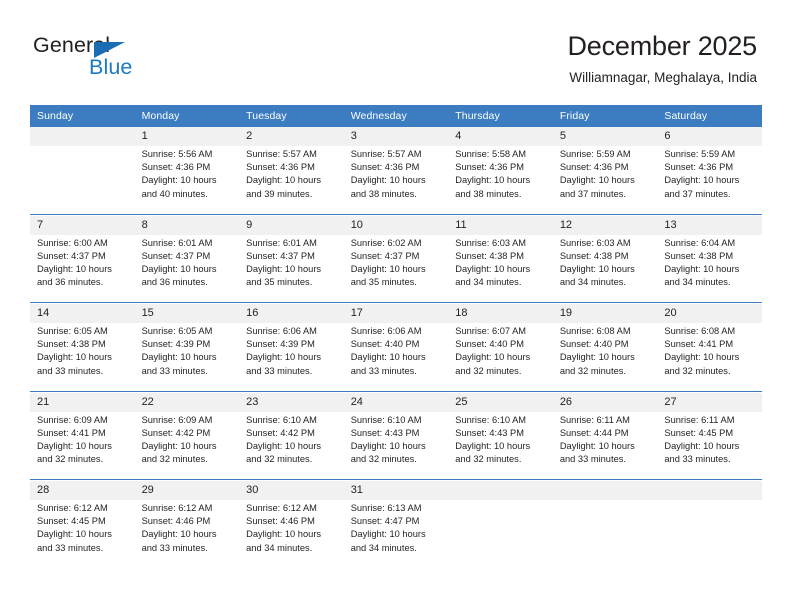 This screenshot has height=612, width=792. What do you see at coordinates (280, 432) in the screenshot?
I see `sunset-text: Sunset: 4:42 PM` at bounding box center [280, 432].